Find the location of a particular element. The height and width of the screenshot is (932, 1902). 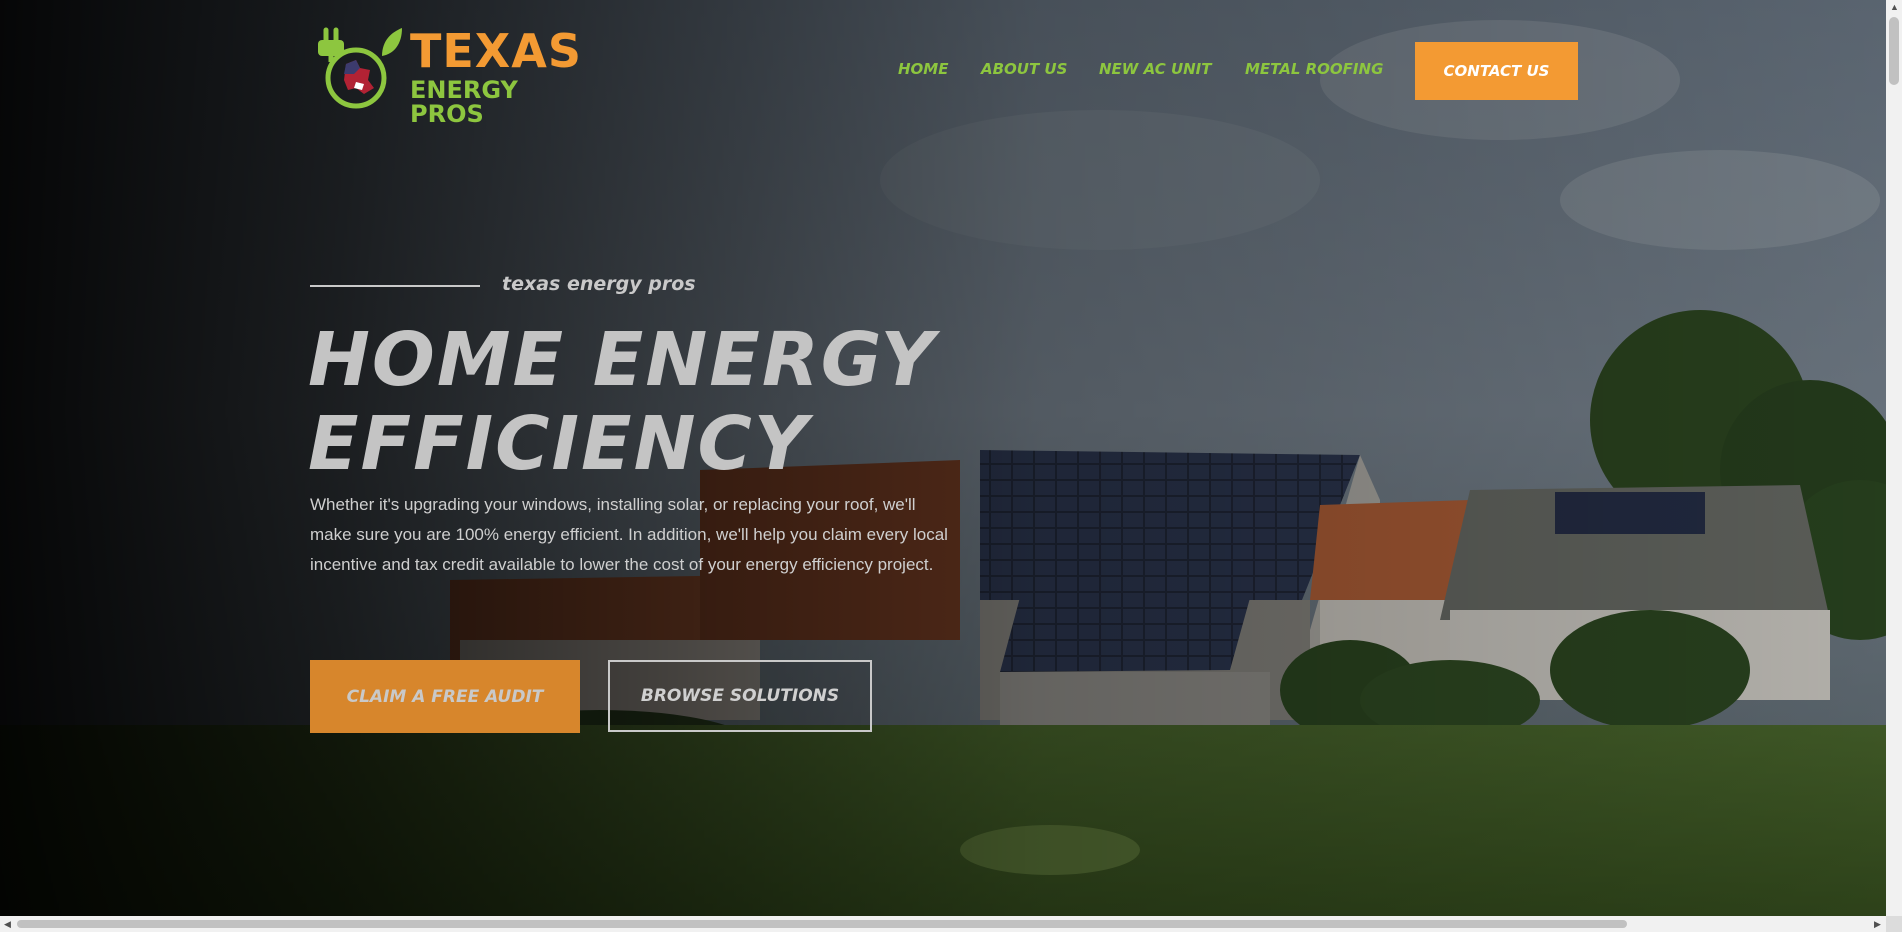

vertical-scrollbar-thumb is located at coordinates (1894, 51).